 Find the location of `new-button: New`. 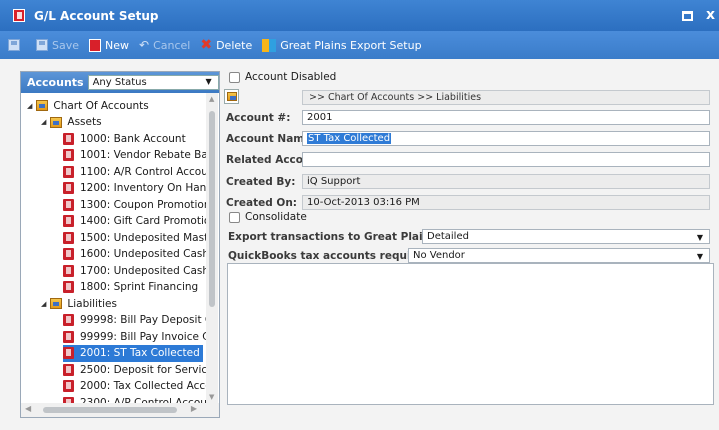

new-button: New is located at coordinates (109, 45).